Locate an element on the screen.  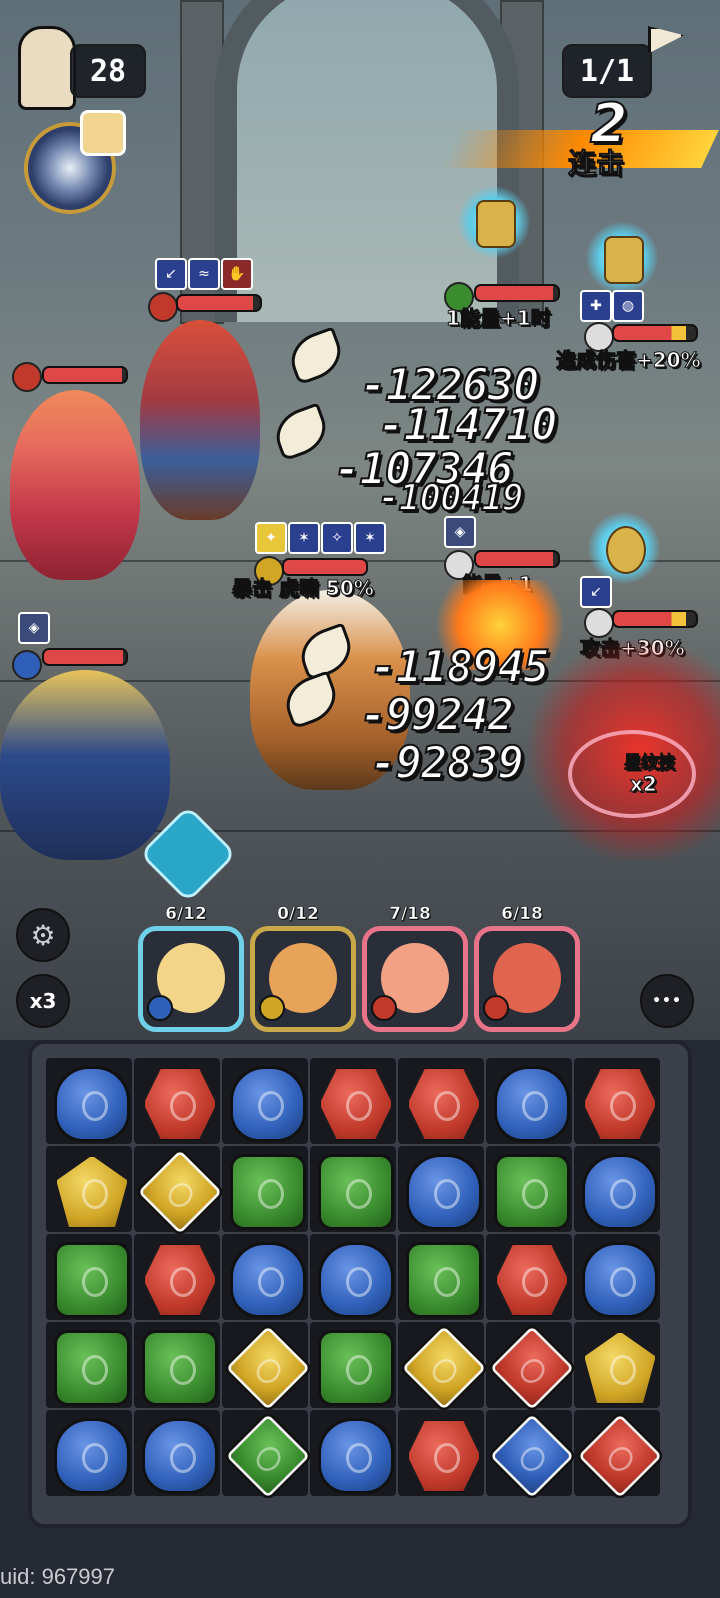
gear-icon: ⚙ is located at coordinates (43, 935).